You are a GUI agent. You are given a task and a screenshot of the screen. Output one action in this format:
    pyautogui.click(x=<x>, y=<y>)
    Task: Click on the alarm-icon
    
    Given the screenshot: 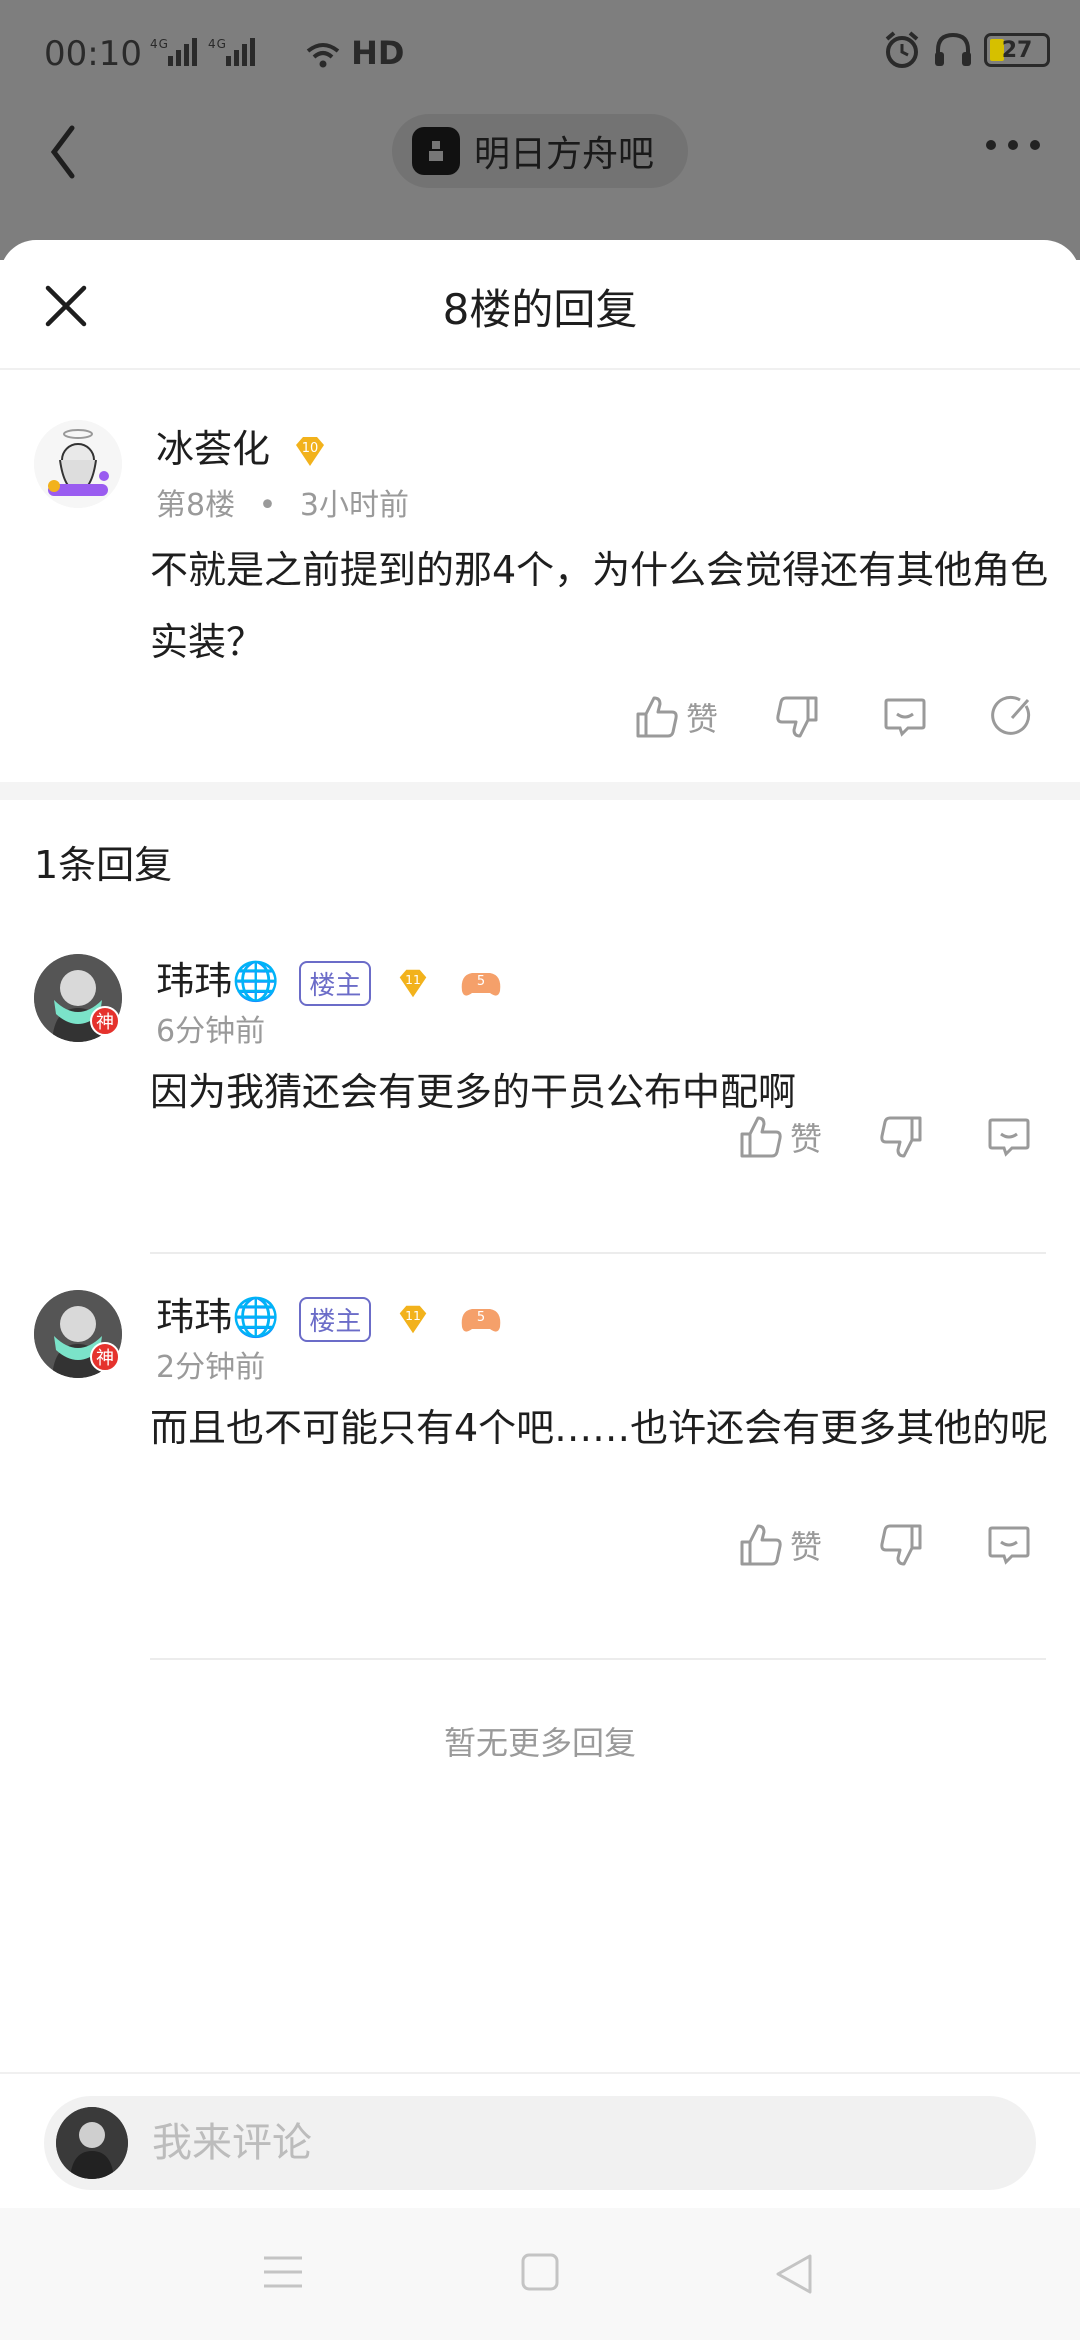 What is the action you would take?
    pyautogui.click(x=902, y=49)
    